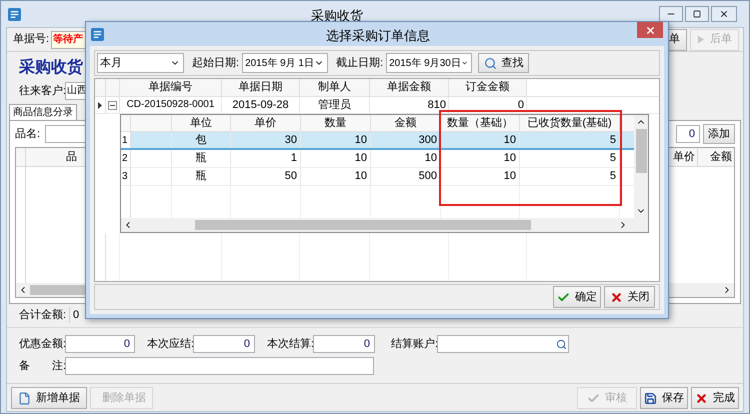 The width and height of the screenshot is (750, 414). What do you see at coordinates (336, 123) in the screenshot?
I see `column-header: 数量` at bounding box center [336, 123].